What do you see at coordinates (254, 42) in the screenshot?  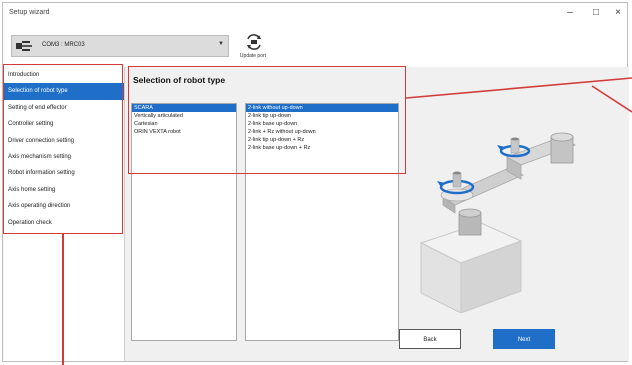 I see `refresh-port-icon` at bounding box center [254, 42].